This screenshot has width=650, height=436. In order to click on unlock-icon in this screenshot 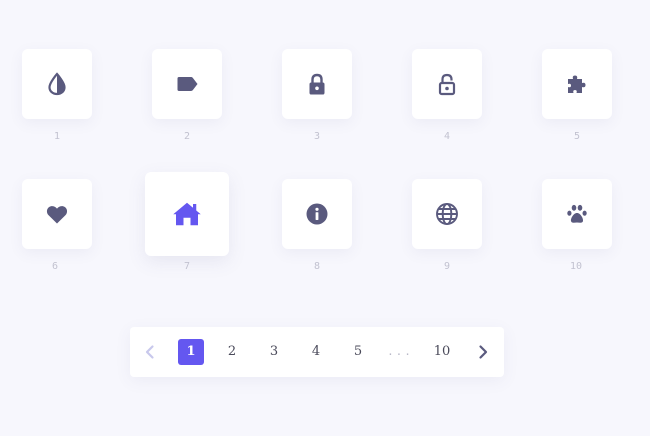, I will do `click(447, 84)`.